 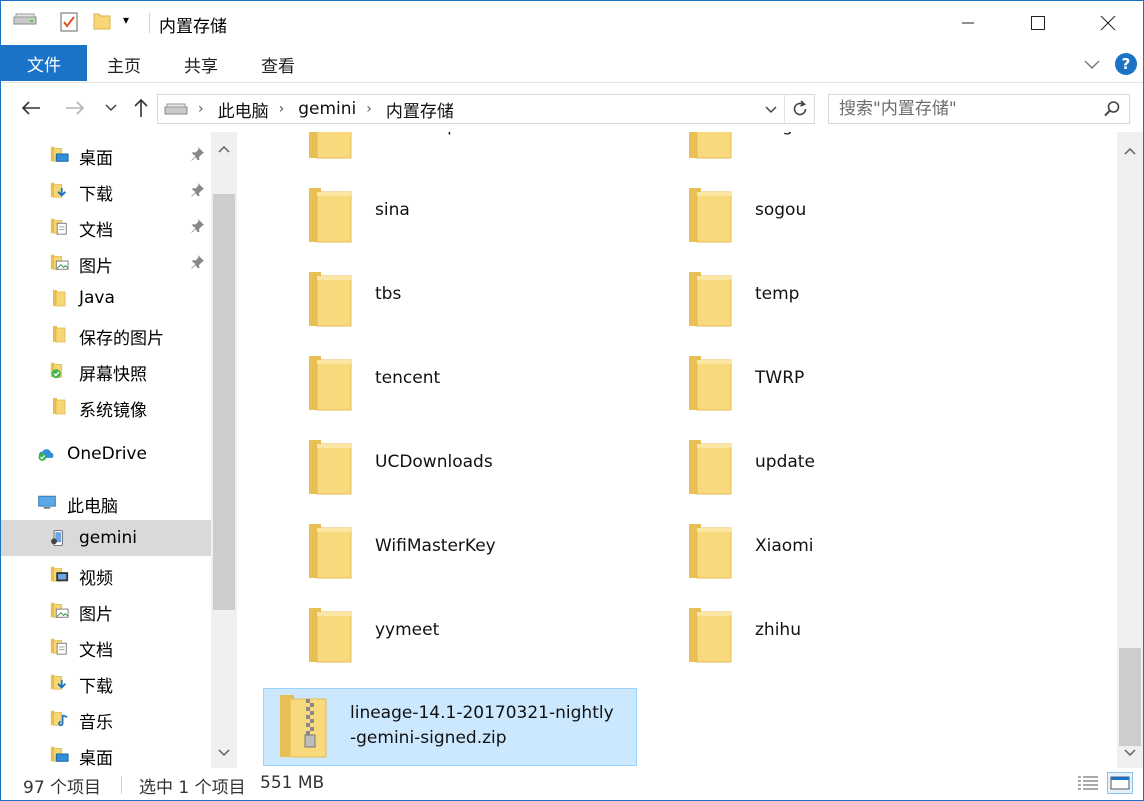 What do you see at coordinates (304, 728) in the screenshot?
I see `zip-file-icon` at bounding box center [304, 728].